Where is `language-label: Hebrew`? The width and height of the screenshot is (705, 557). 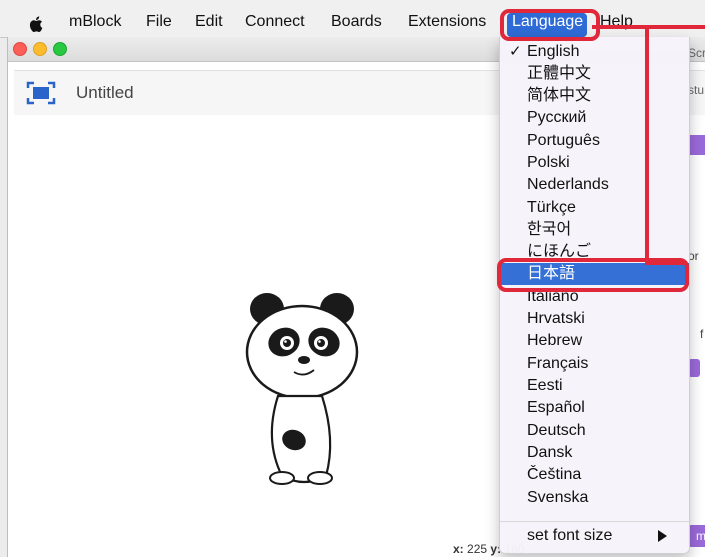
language-label: Hebrew is located at coordinates (555, 340).